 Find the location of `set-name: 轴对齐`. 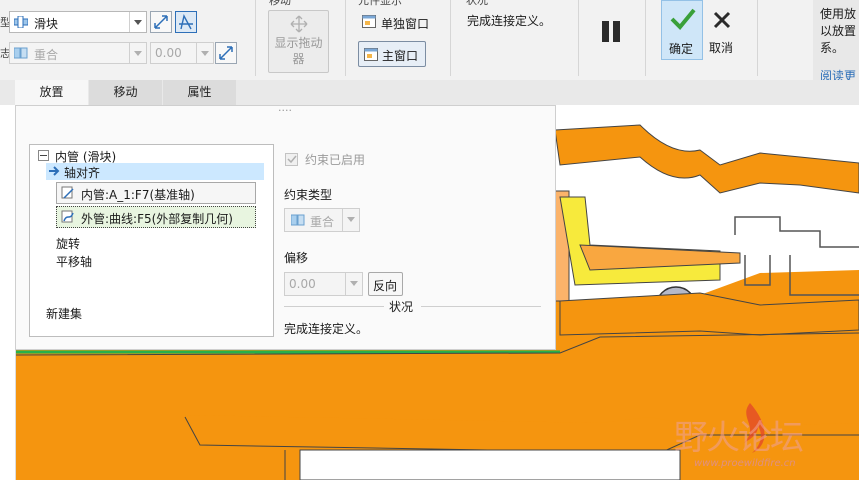

set-name: 轴对齐 is located at coordinates (82, 173).